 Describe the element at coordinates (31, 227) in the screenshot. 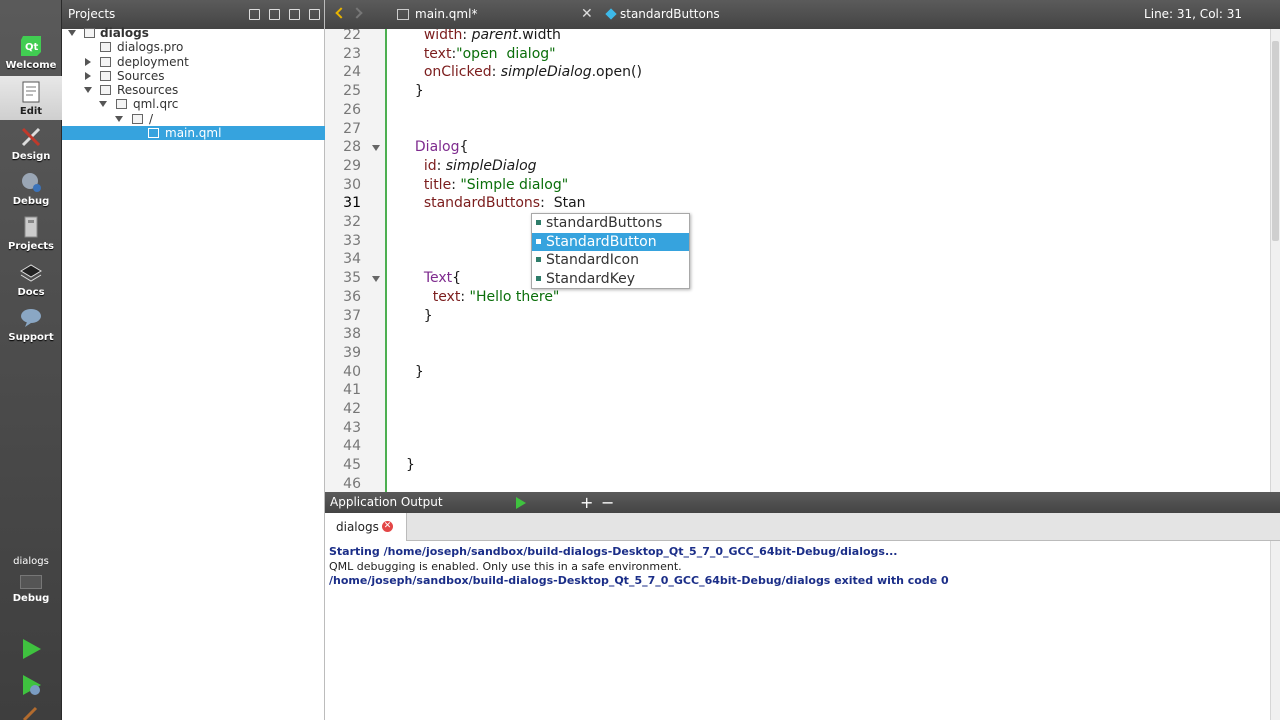

I see `projects-icon` at that location.